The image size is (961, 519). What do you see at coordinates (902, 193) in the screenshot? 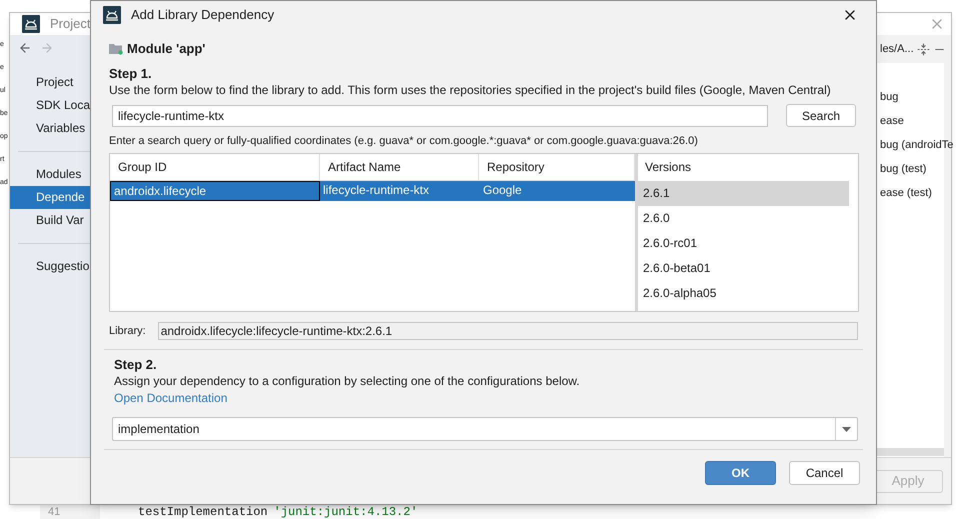
I see `list-item: ease (test)` at bounding box center [902, 193].